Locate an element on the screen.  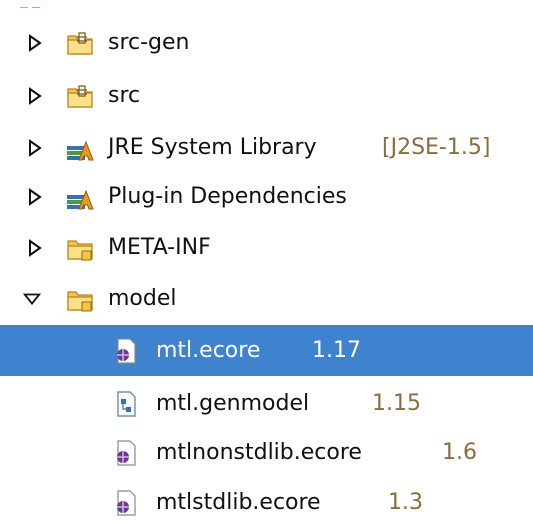
tree-item-label: src-gen is located at coordinates (149, 42).